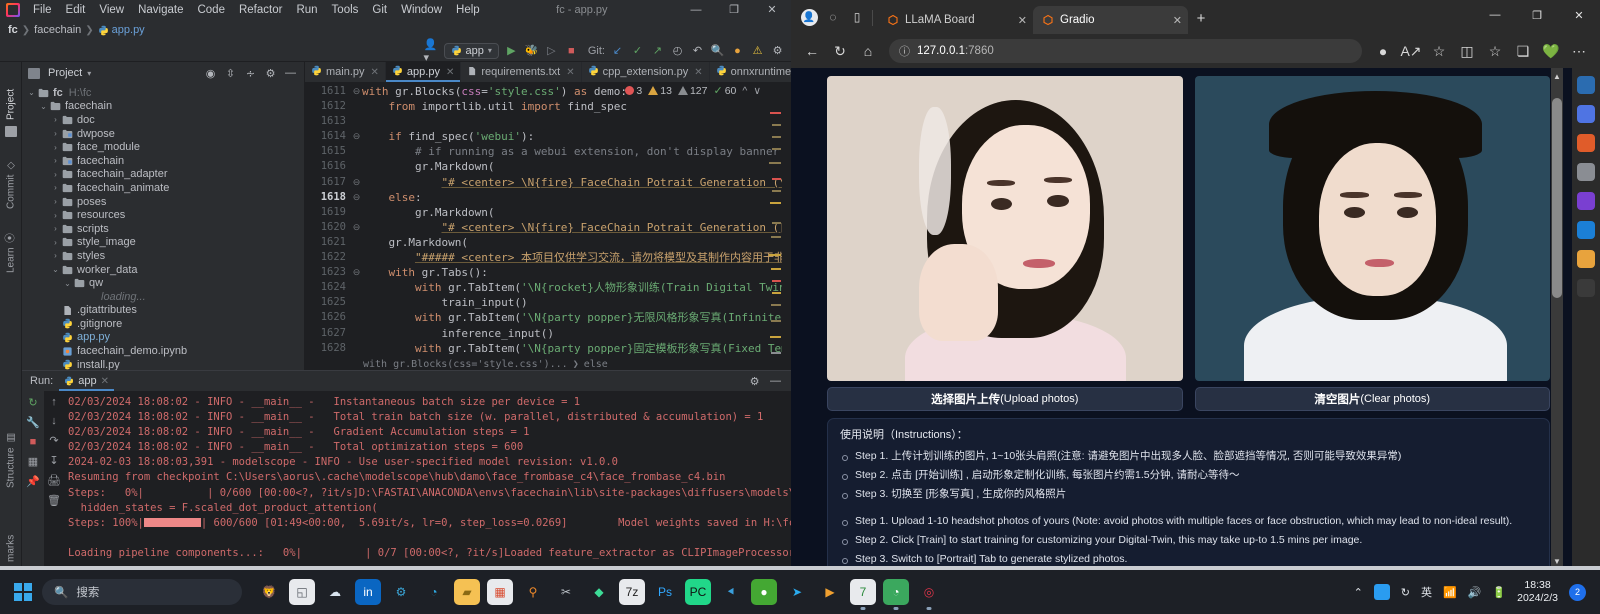  I want to click on menu-window: Window, so click(421, 10).